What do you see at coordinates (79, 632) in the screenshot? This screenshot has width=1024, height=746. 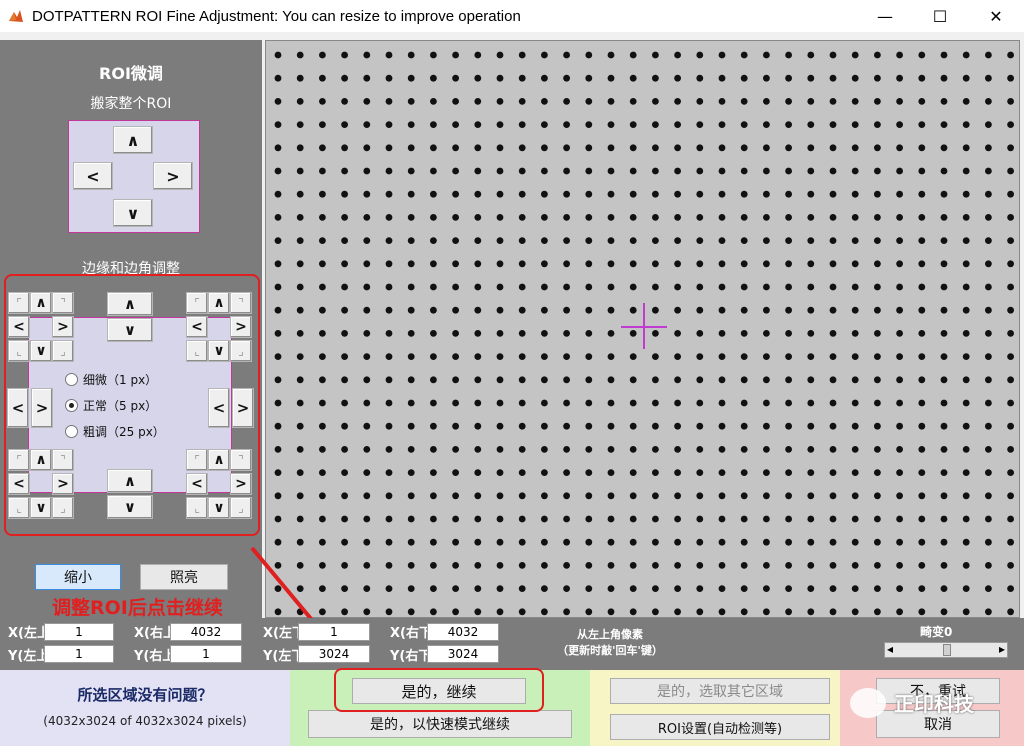 I see `x-top-left-input: 1` at bounding box center [79, 632].